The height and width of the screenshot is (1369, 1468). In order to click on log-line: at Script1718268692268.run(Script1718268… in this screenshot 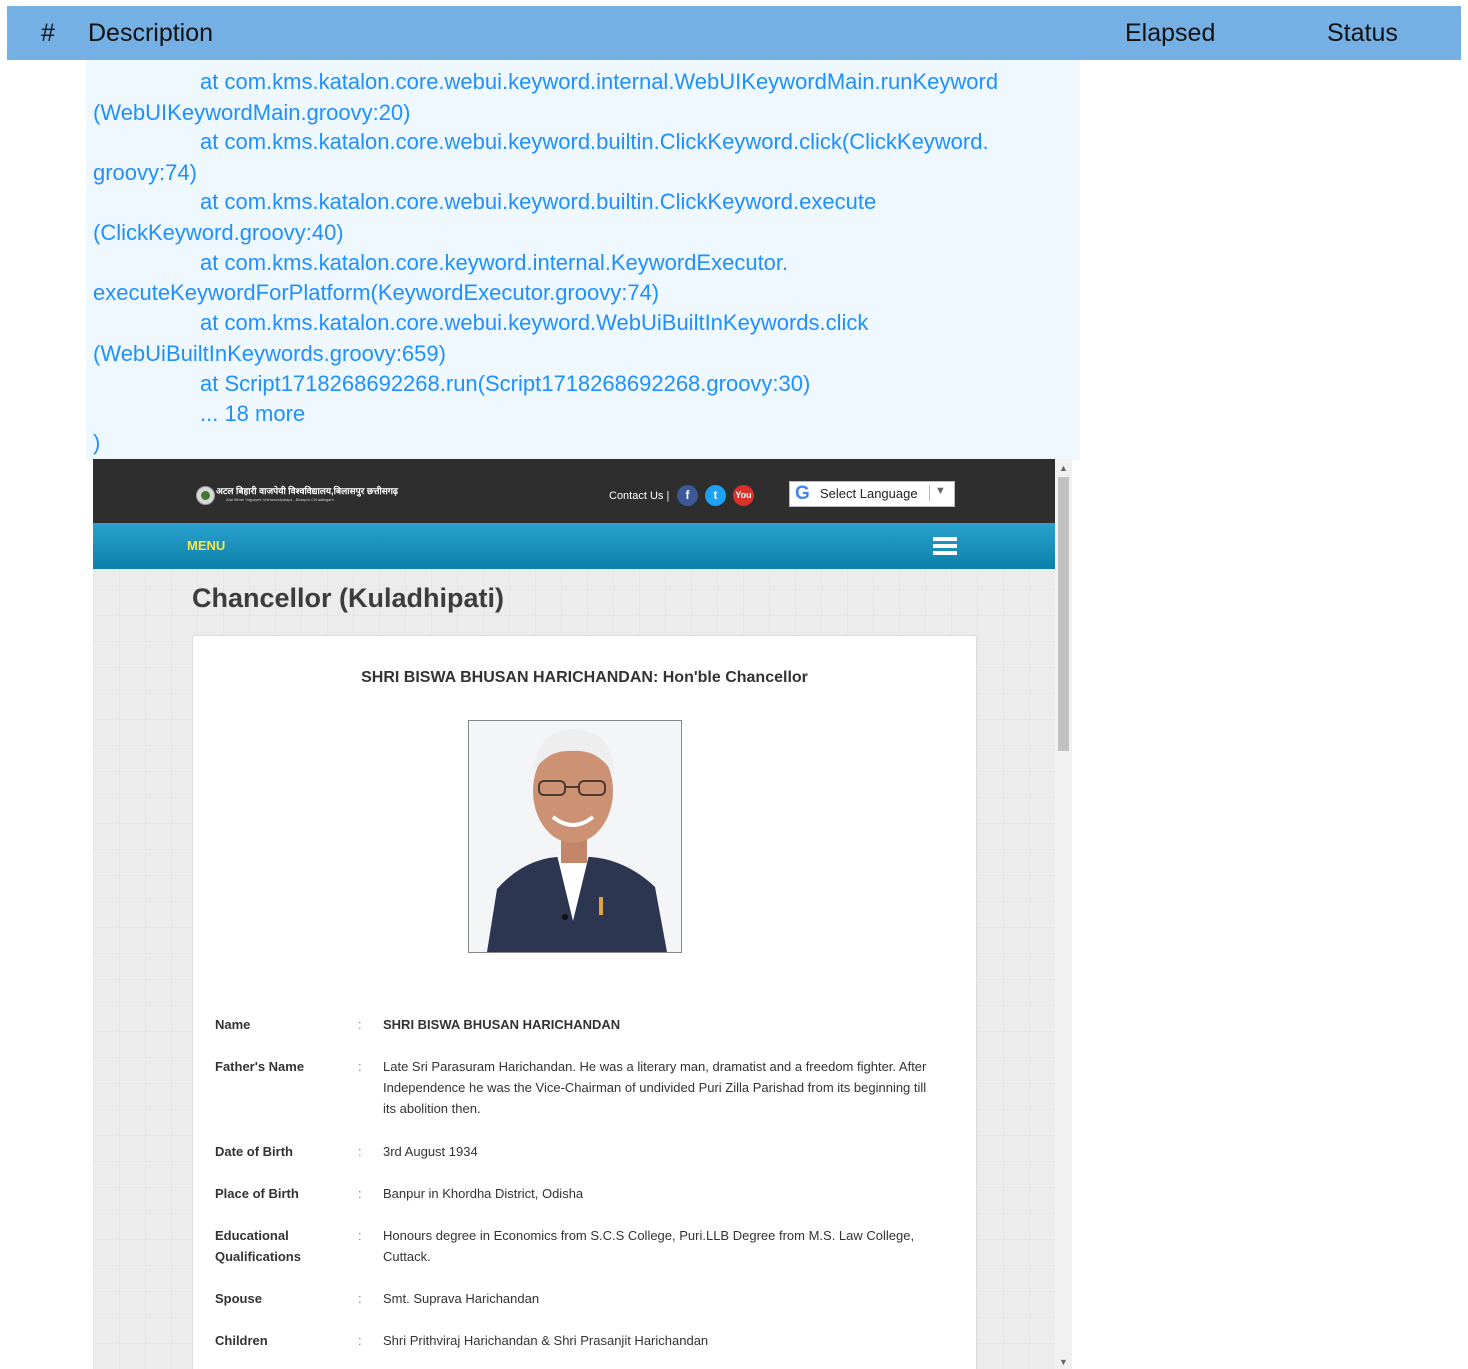, I will do `click(505, 383)`.